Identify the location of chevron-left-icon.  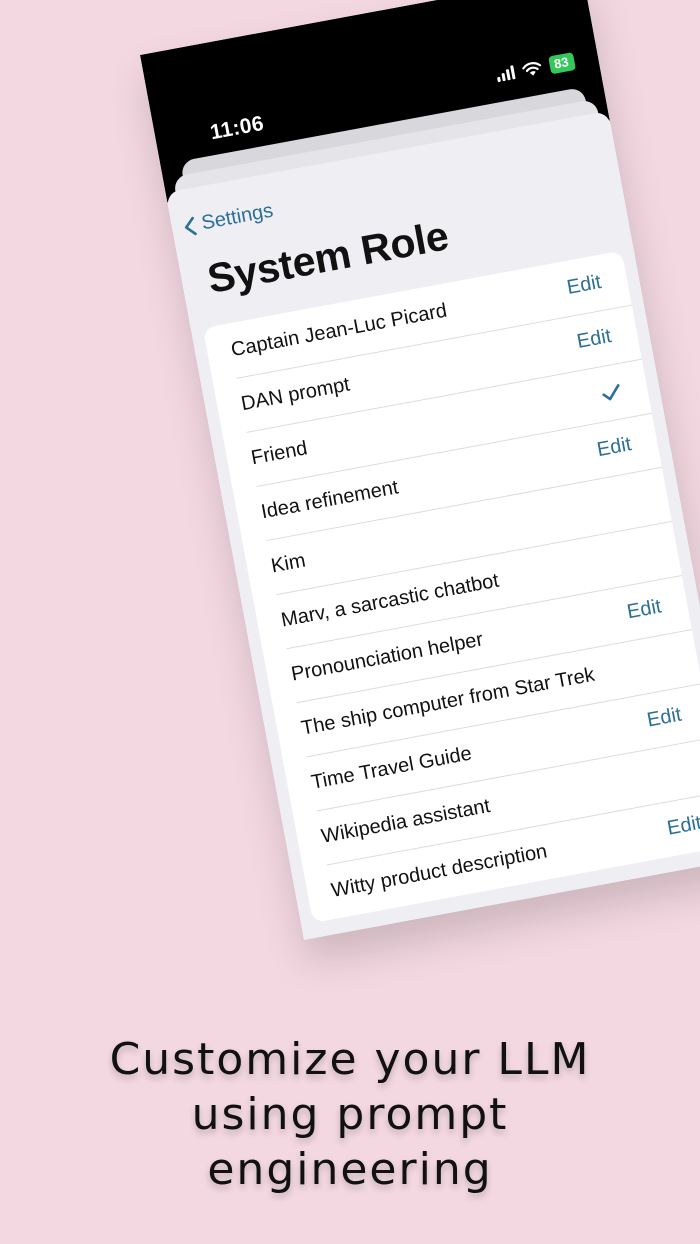
(190, 225).